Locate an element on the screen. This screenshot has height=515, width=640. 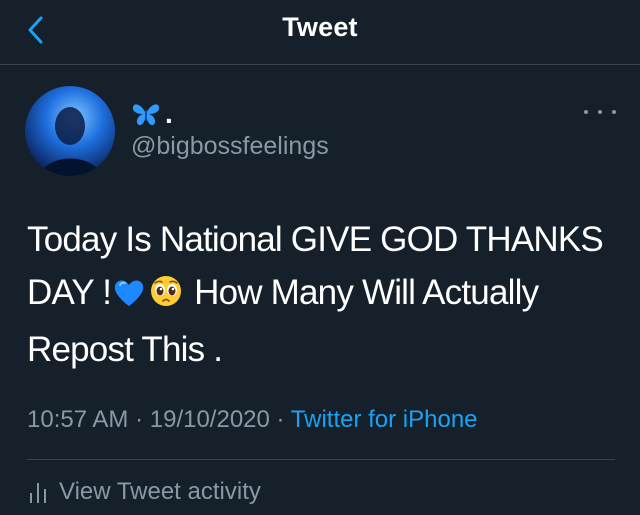
top-bar: Tweet is located at coordinates (320, 32).